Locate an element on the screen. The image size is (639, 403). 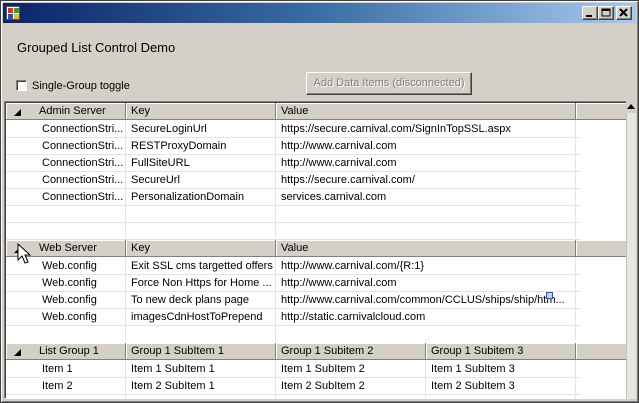
maximize-button is located at coordinates (606, 13).